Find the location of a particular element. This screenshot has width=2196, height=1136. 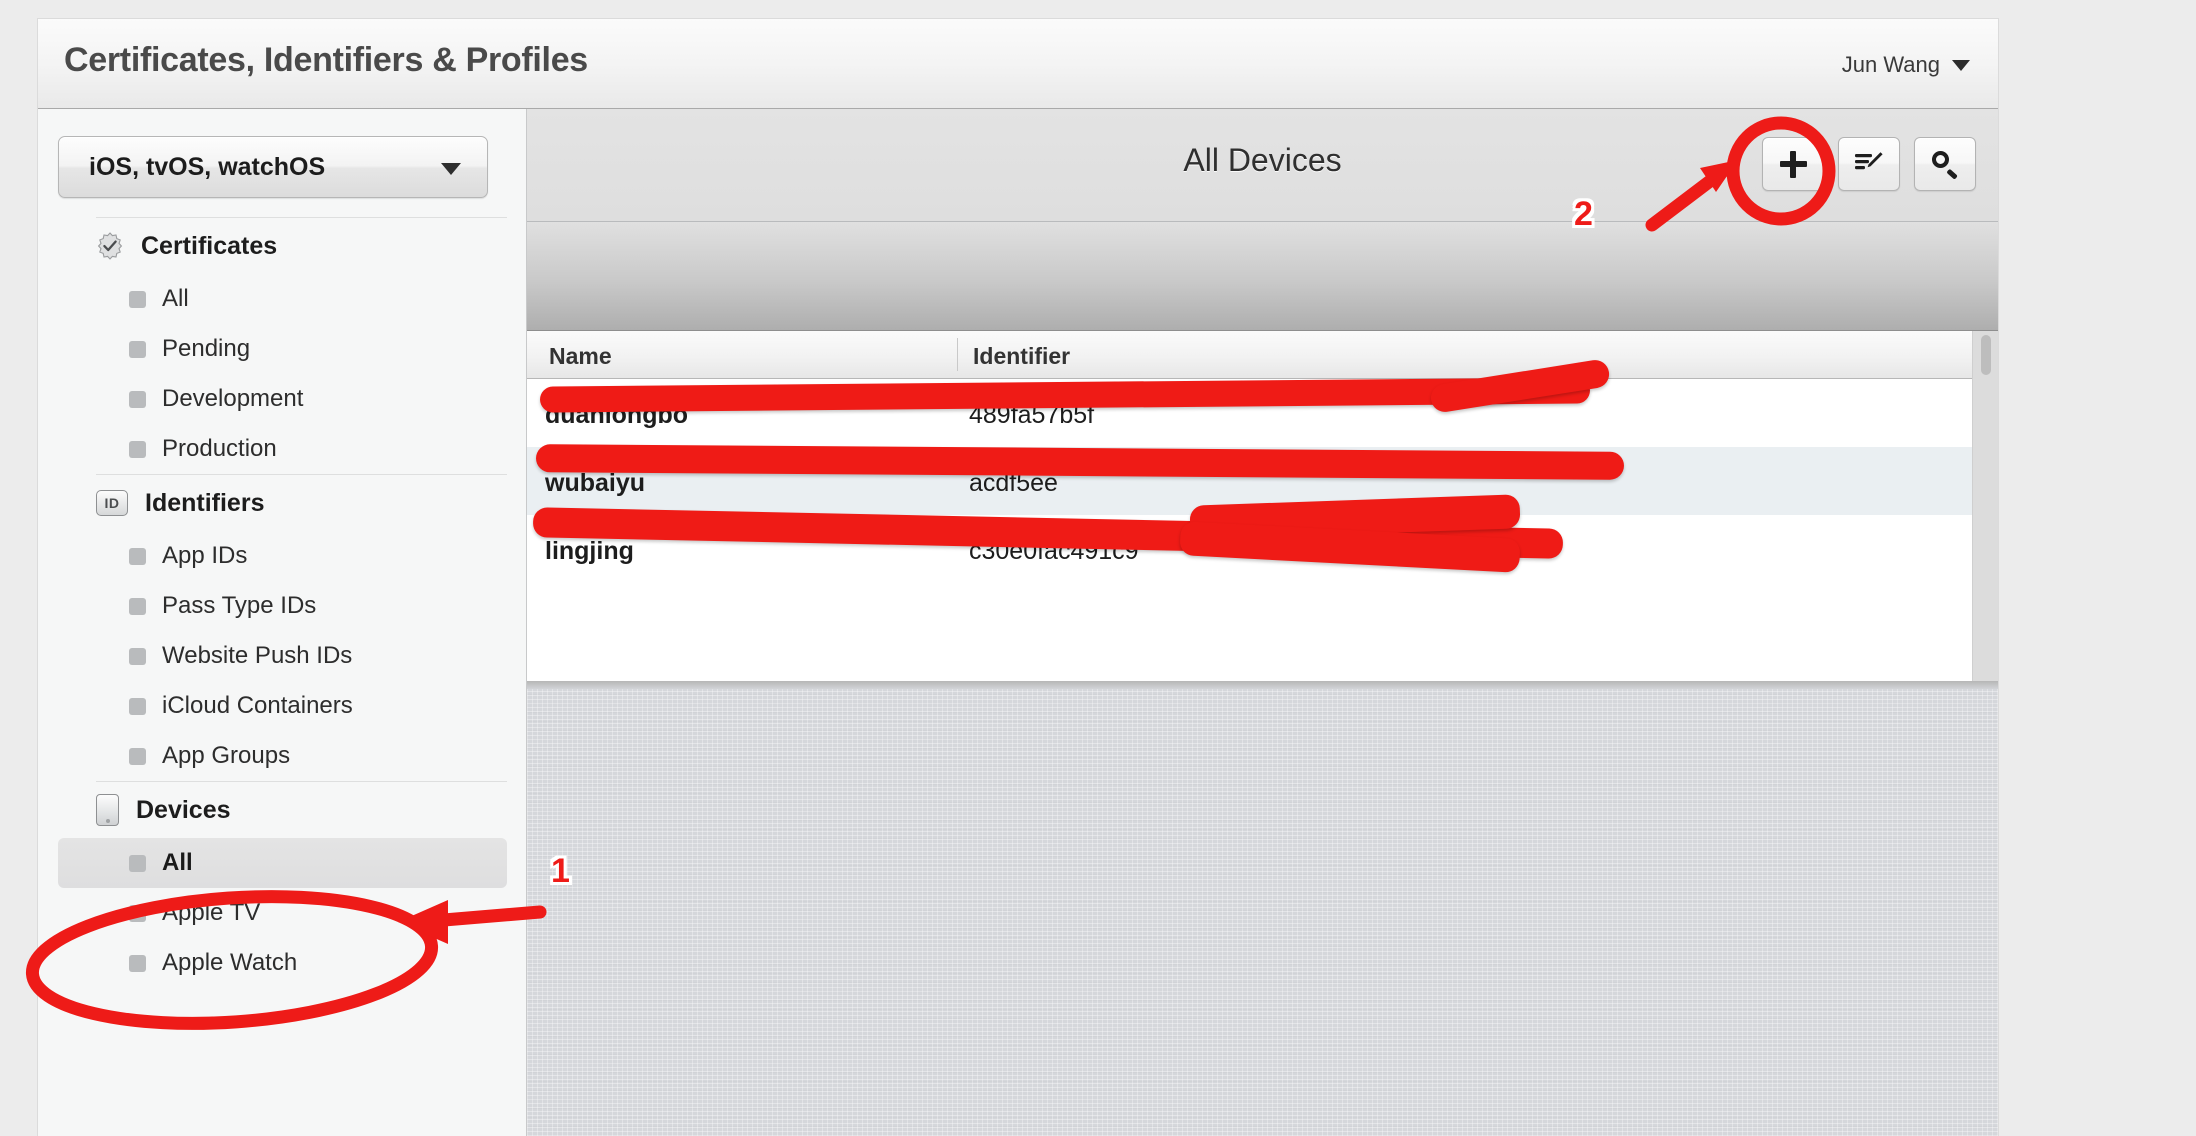

sidebar-item-label: Apple TV is located at coordinates (211, 912).